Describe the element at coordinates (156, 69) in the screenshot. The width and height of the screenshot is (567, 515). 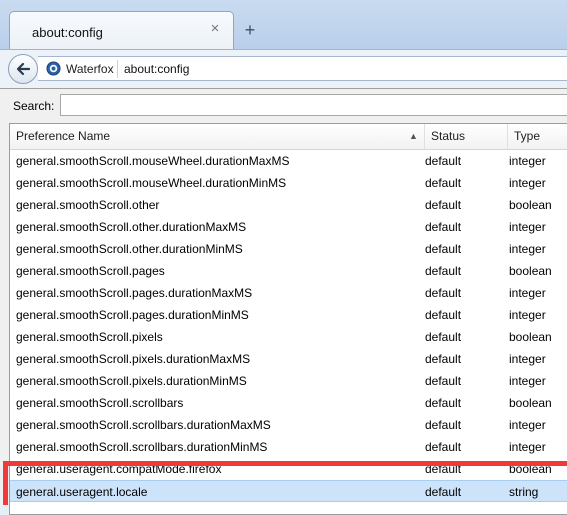
I see `url-text: about:config` at that location.